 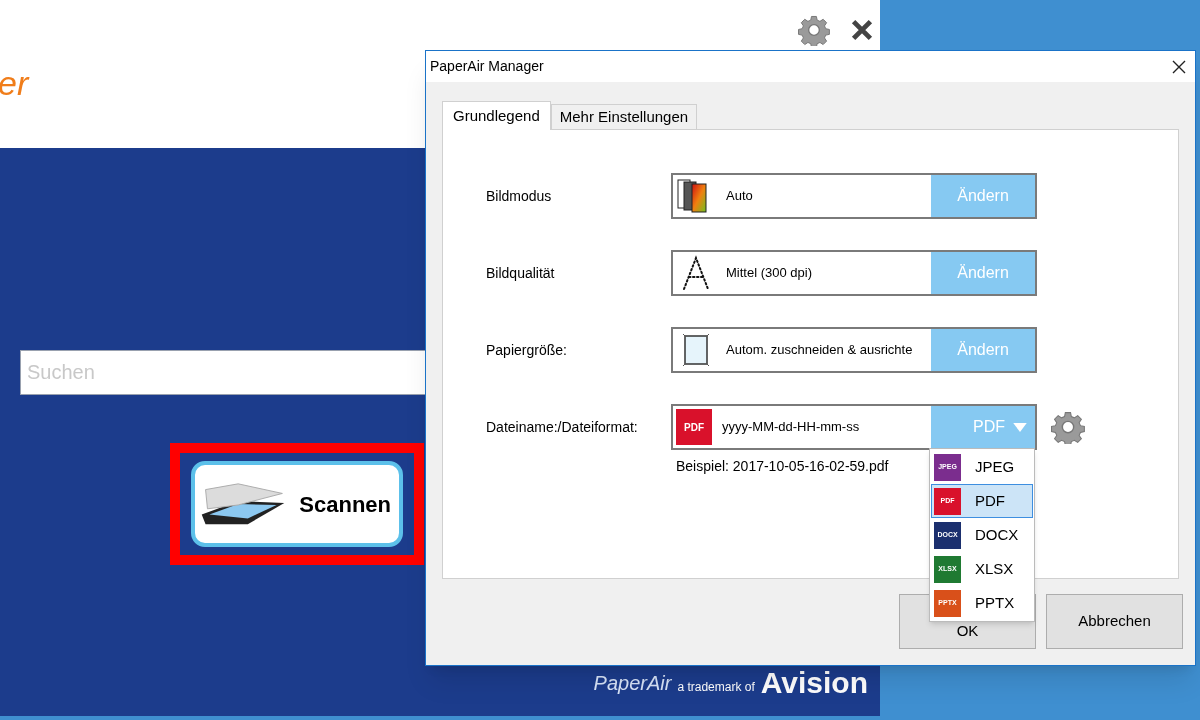 I want to click on logo-text: er, so click(x=14, y=83).